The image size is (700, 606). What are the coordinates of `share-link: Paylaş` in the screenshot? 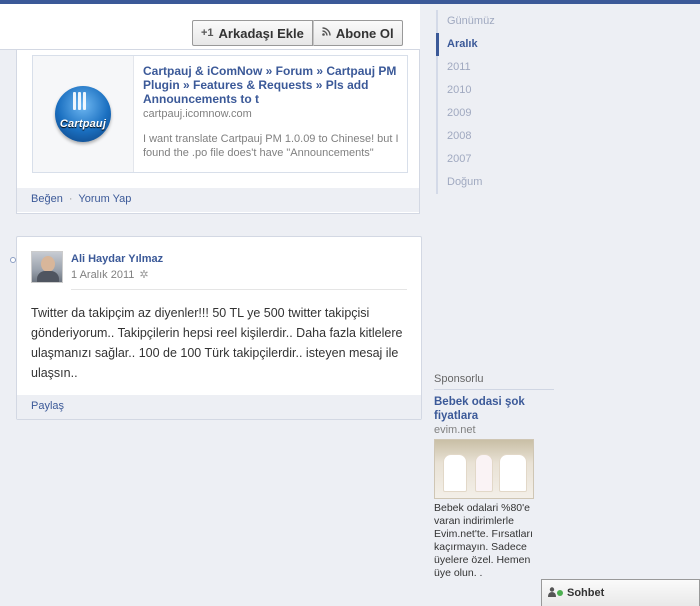 It's located at (47, 406).